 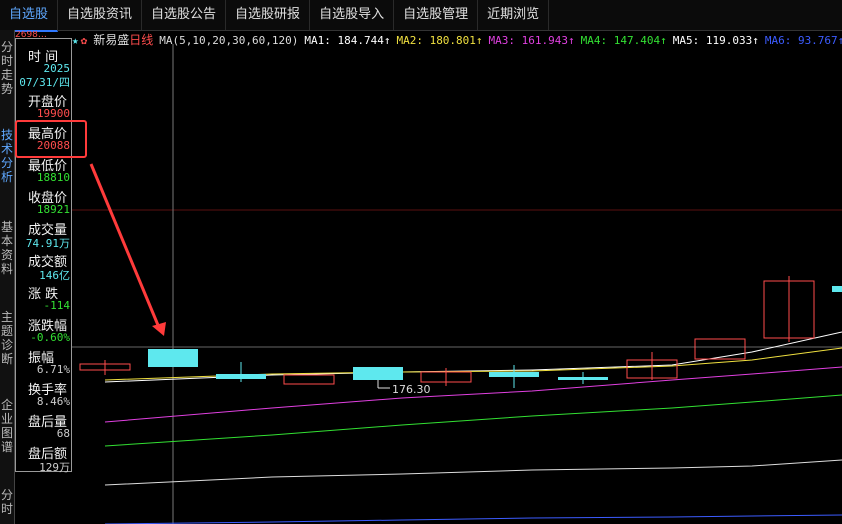 I want to click on ma5-value: MA5: 119.033↑, so click(x=715, y=40).